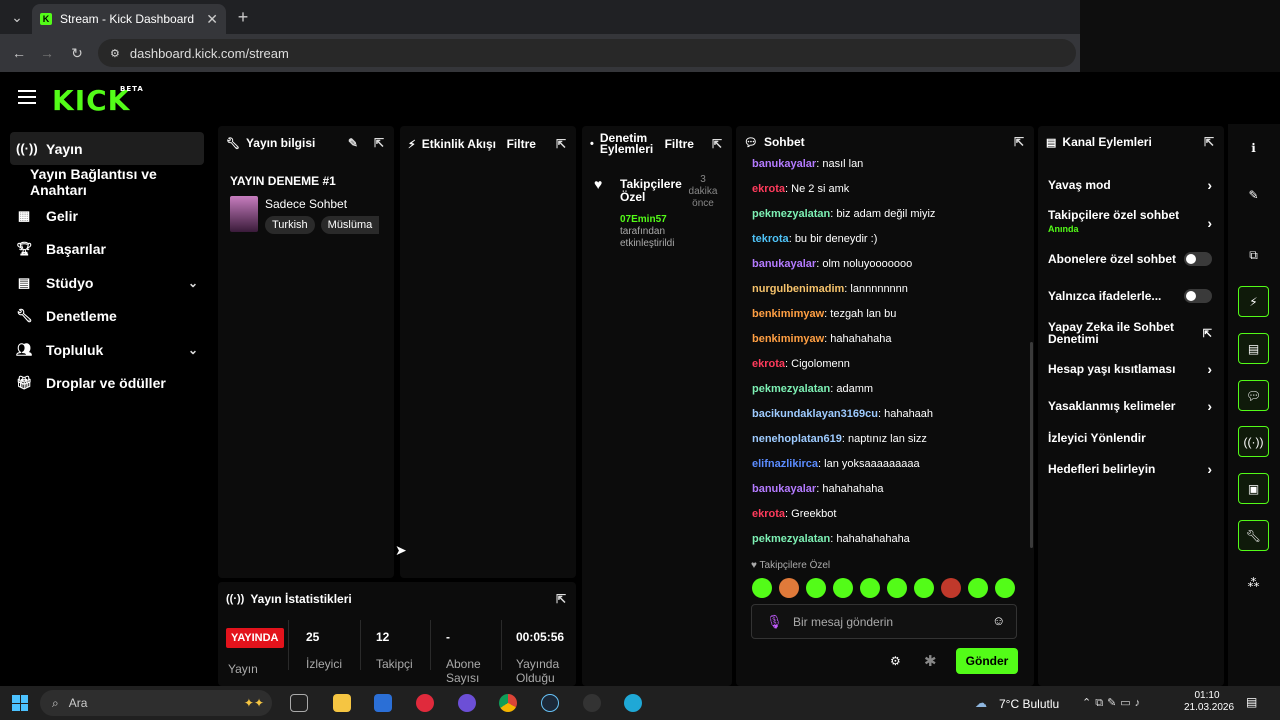 The image size is (1280, 720). Describe the element at coordinates (129, 19) in the screenshot. I see `browser-tab: K Stream - Kick Dashboard ✕` at that location.